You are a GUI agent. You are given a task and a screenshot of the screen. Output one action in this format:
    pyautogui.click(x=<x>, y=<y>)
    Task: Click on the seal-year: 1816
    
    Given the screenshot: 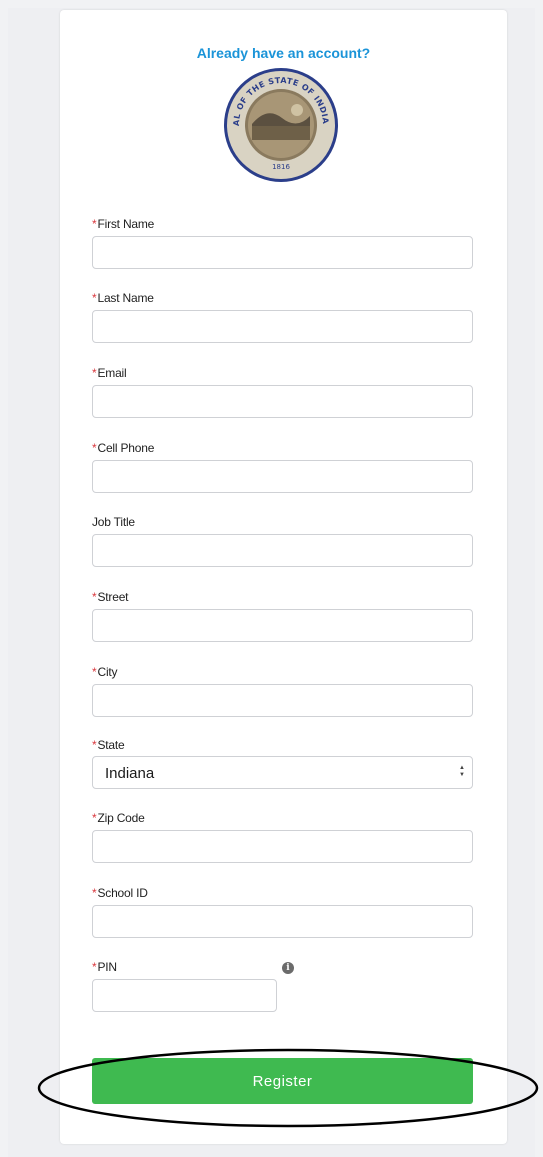 What is the action you would take?
    pyautogui.click(x=281, y=167)
    